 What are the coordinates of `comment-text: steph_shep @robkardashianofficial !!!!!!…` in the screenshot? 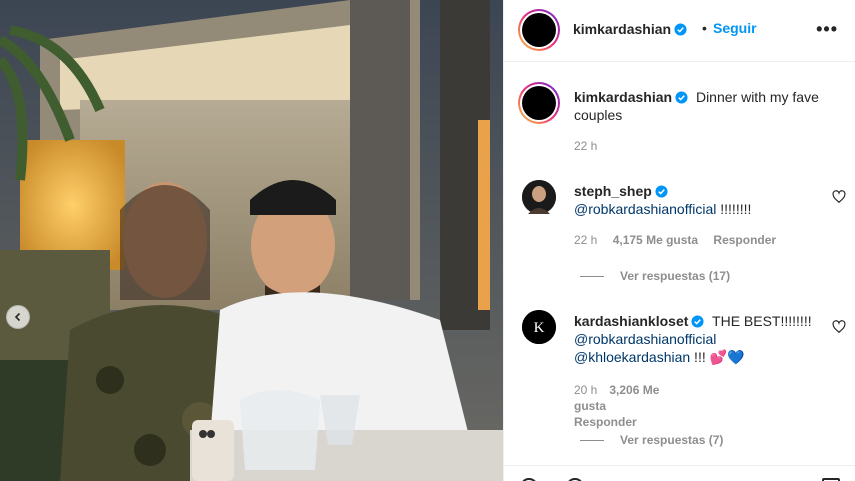 It's located at (699, 200).